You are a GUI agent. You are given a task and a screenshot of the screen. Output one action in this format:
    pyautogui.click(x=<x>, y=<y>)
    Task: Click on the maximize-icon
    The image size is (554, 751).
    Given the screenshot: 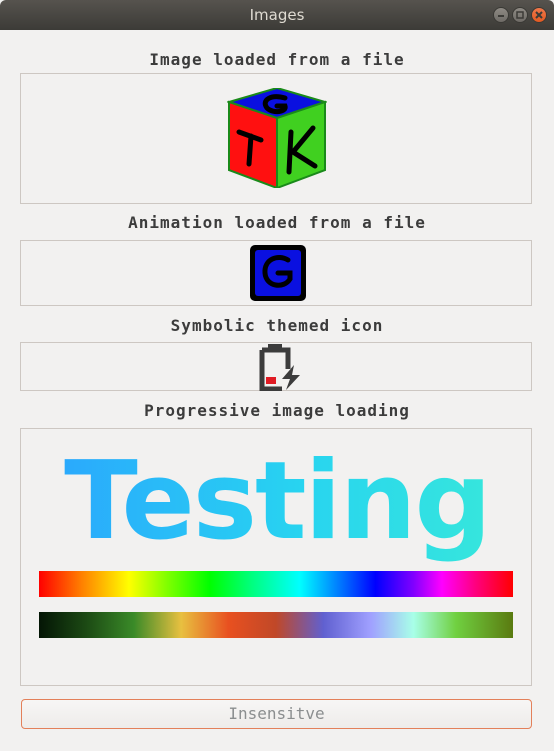 What is the action you would take?
    pyautogui.click(x=520, y=15)
    